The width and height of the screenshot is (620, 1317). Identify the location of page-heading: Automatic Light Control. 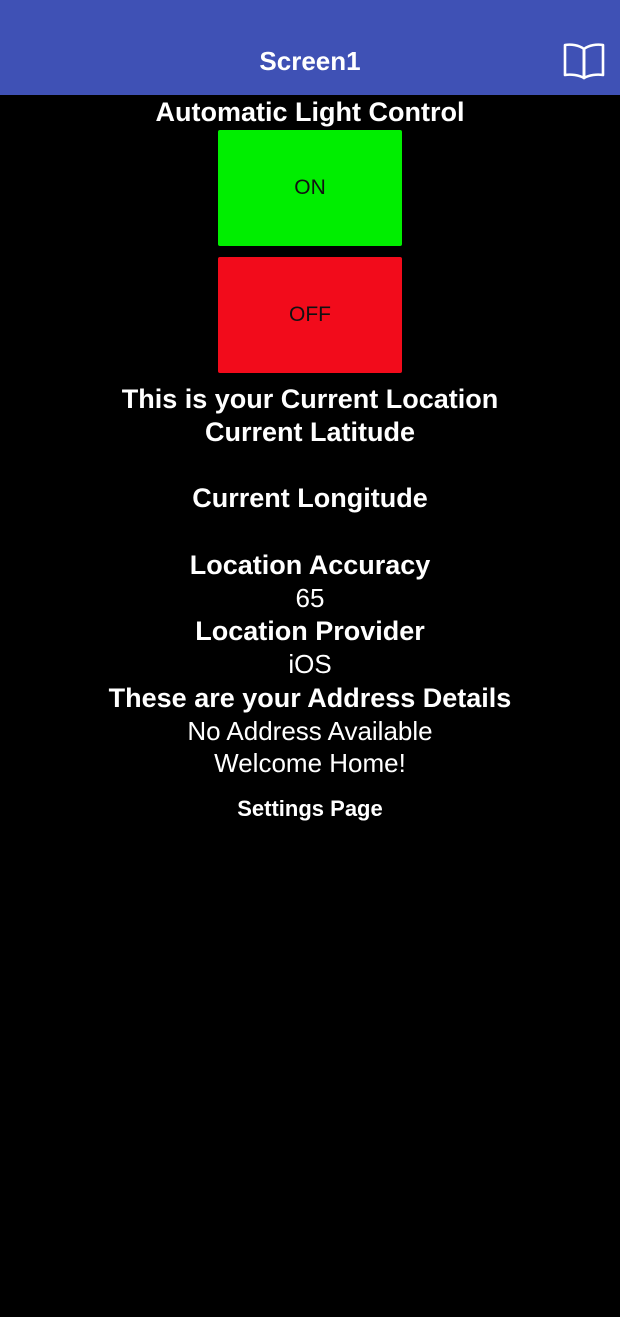
(310, 112).